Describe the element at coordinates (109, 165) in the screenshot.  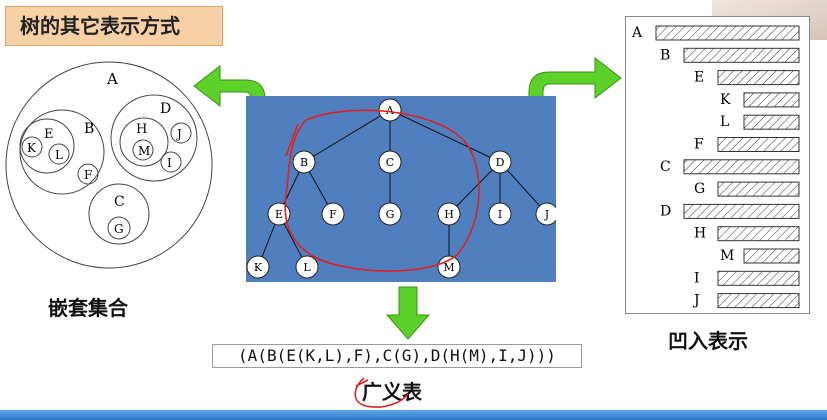
I see `nested-set-diagram: A B E K L F D H M J I C G` at that location.